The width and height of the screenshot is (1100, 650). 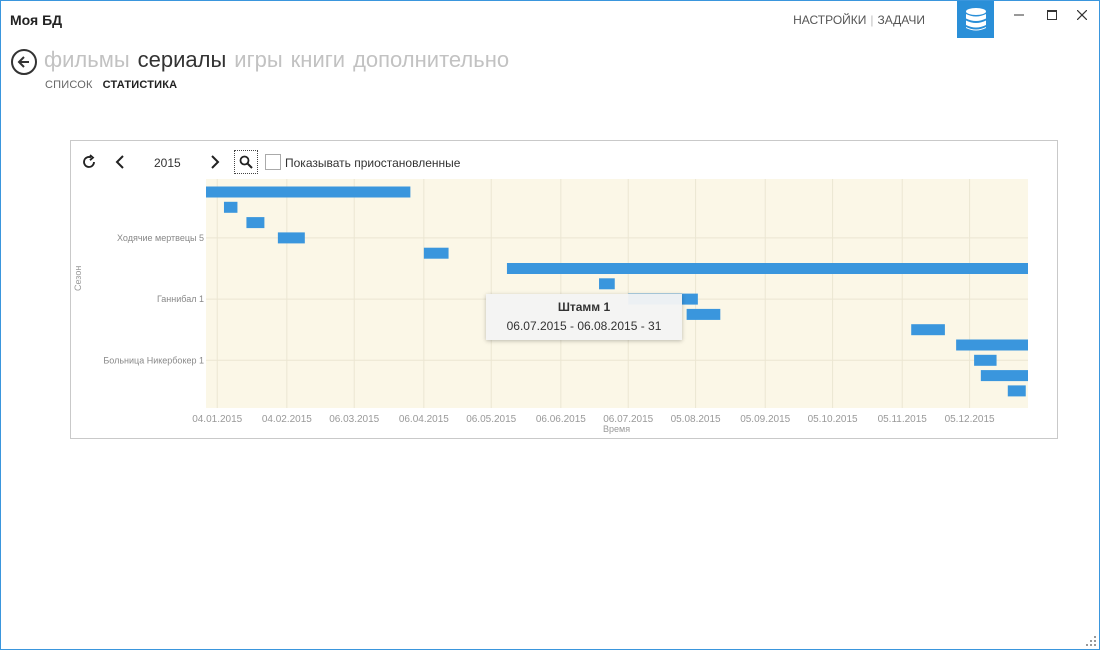 What do you see at coordinates (180, 299) in the screenshot?
I see `y-tick-label: Ганнибал 1` at bounding box center [180, 299].